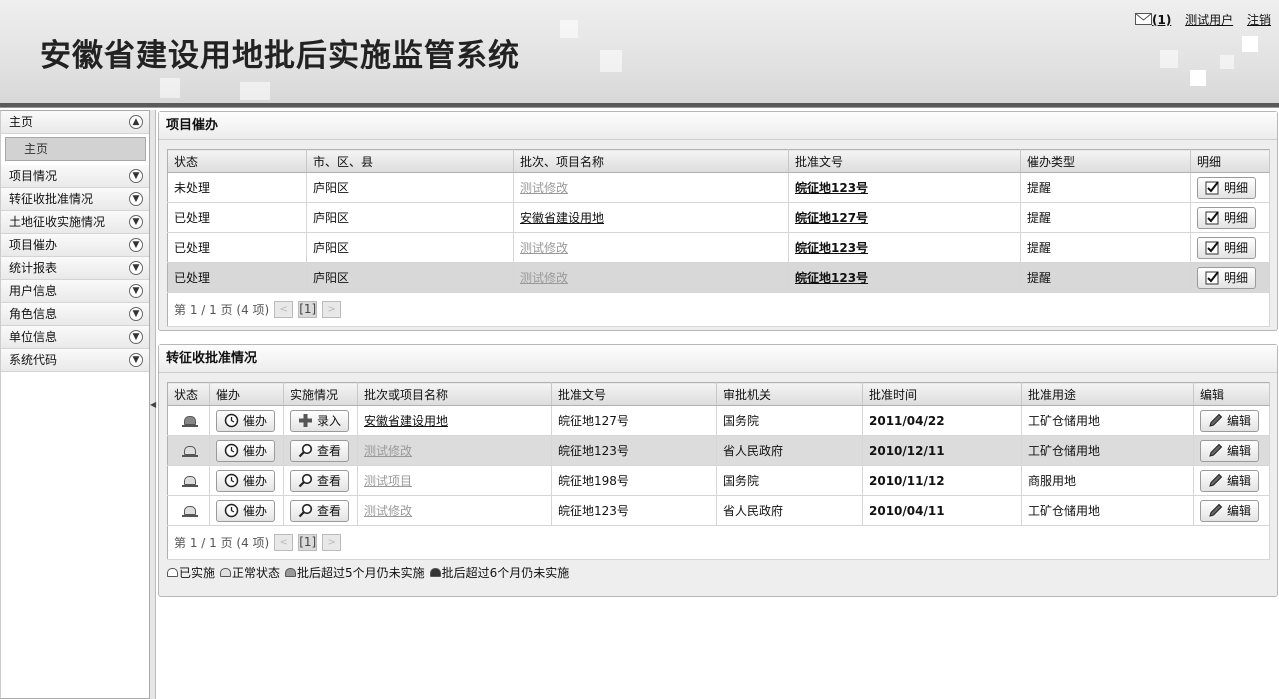 Image resolution: width=1279 pixels, height=699 pixels. Describe the element at coordinates (190, 481) in the screenshot. I see `status-icon` at that location.